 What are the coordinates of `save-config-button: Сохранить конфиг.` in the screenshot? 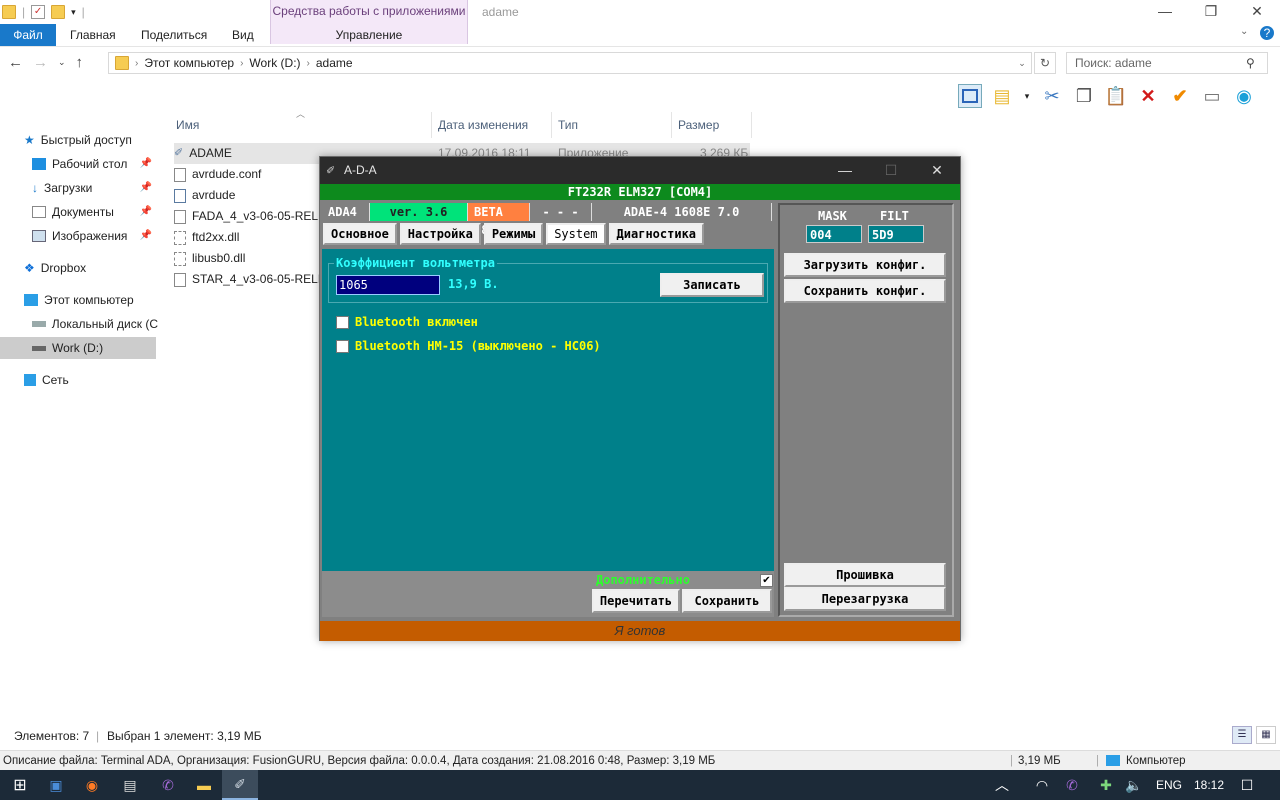 It's located at (865, 291).